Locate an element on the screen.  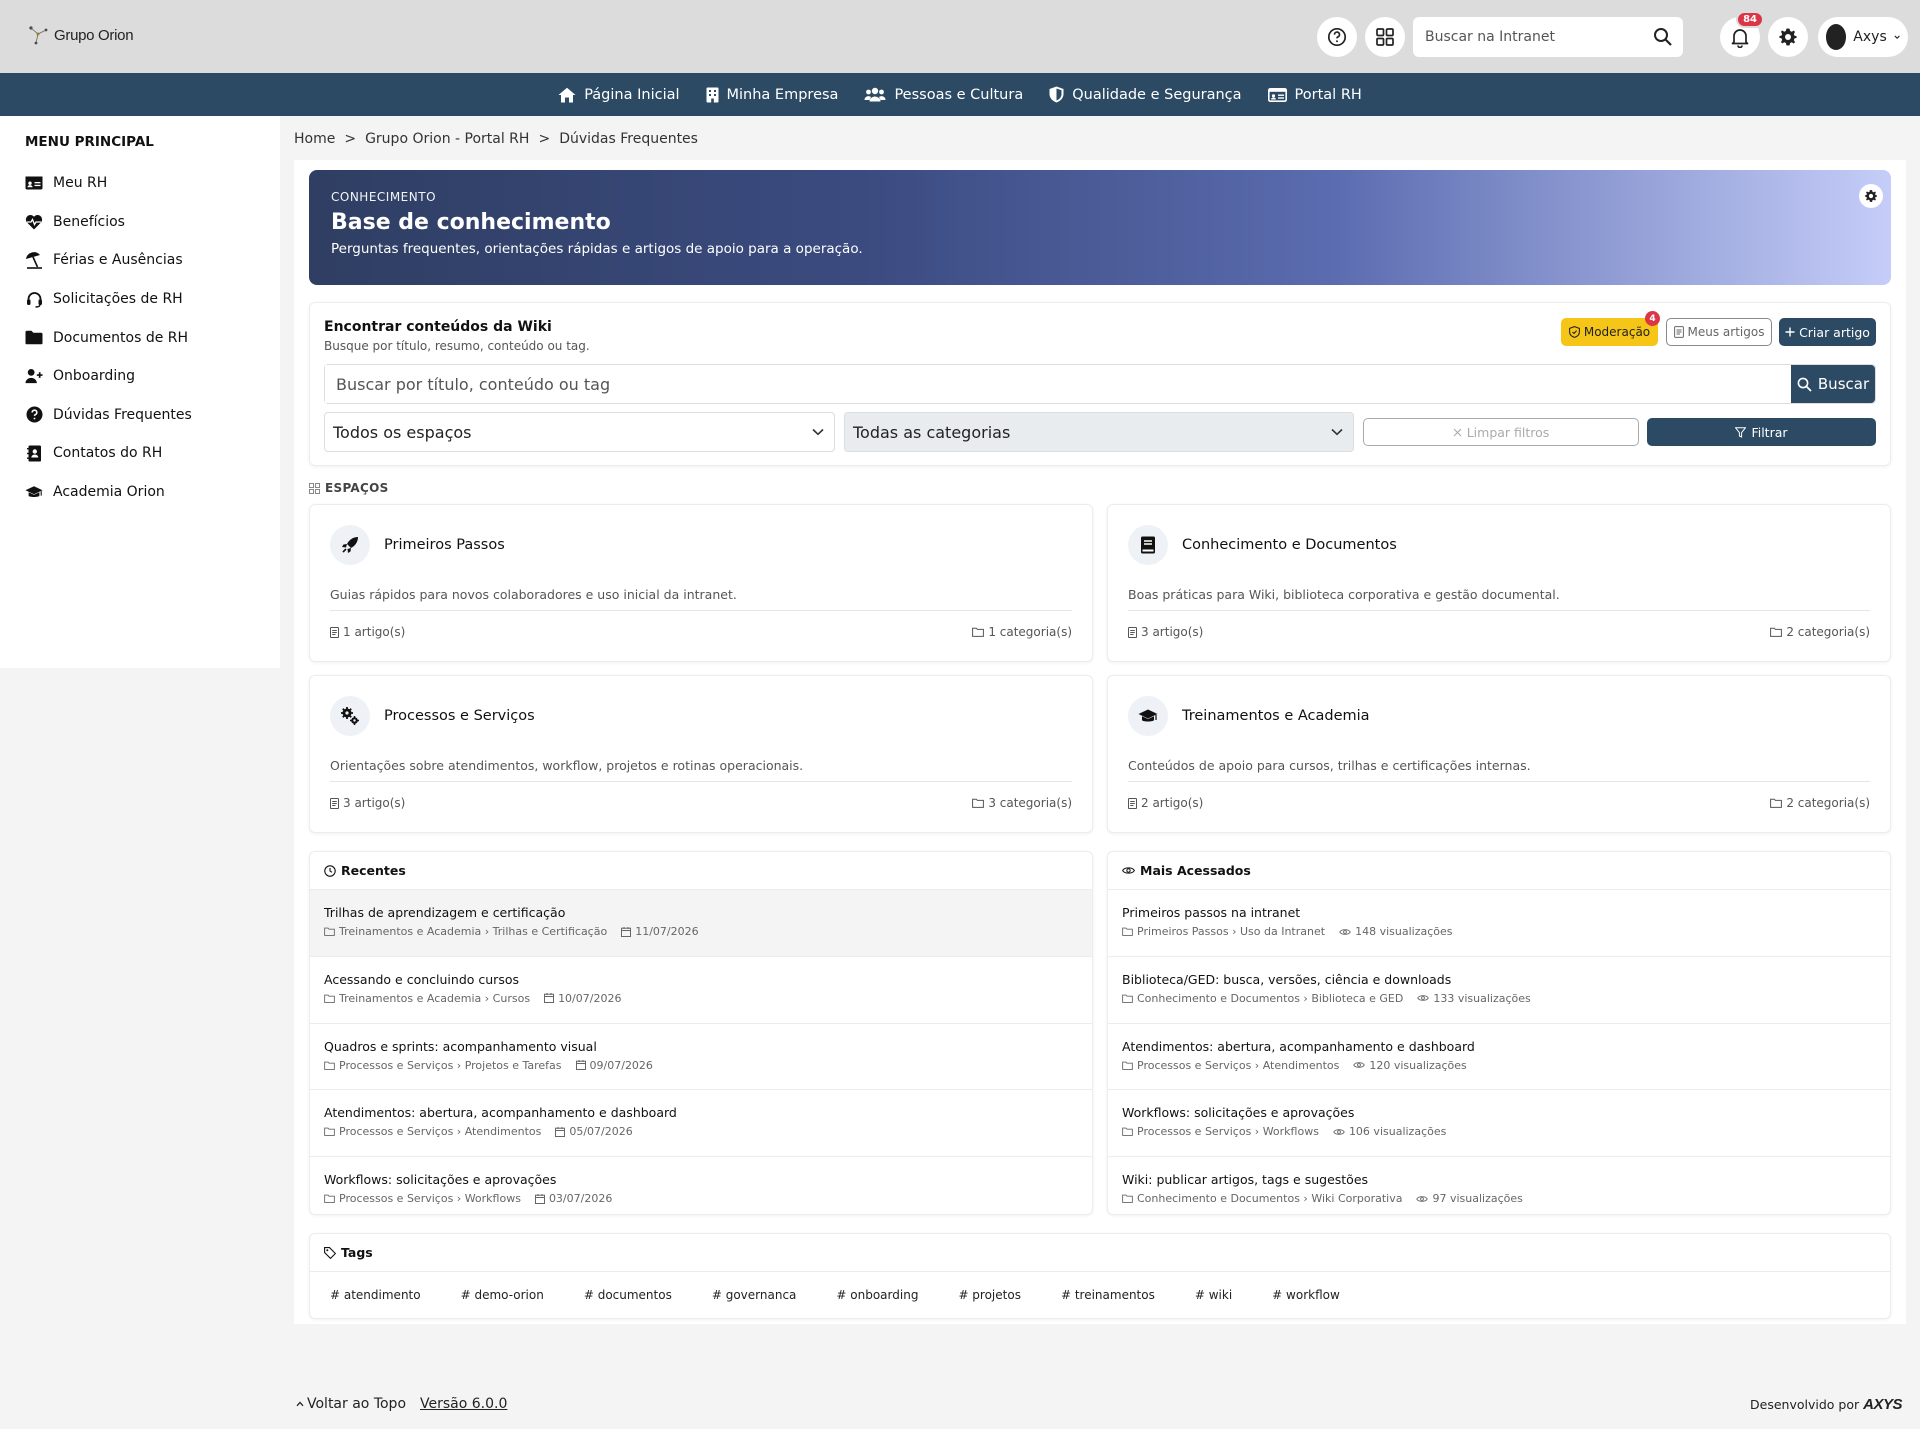
eye-icon is located at coordinates (1422, 1198).